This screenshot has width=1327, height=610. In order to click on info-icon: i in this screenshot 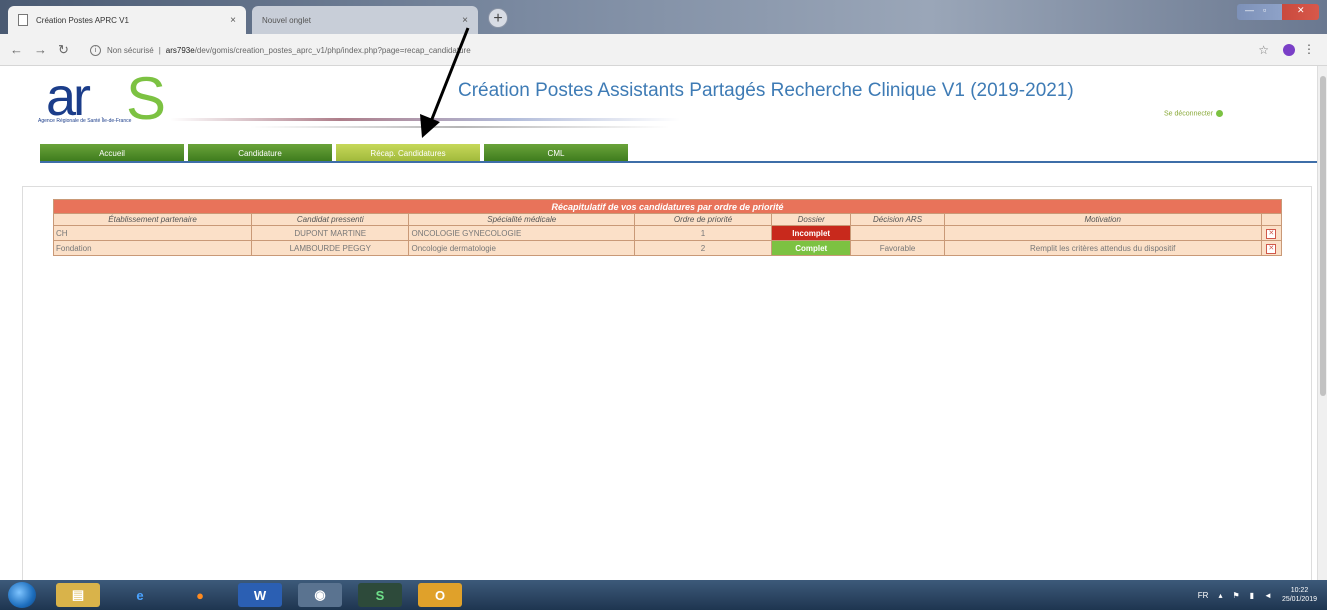, I will do `click(95, 50)`.